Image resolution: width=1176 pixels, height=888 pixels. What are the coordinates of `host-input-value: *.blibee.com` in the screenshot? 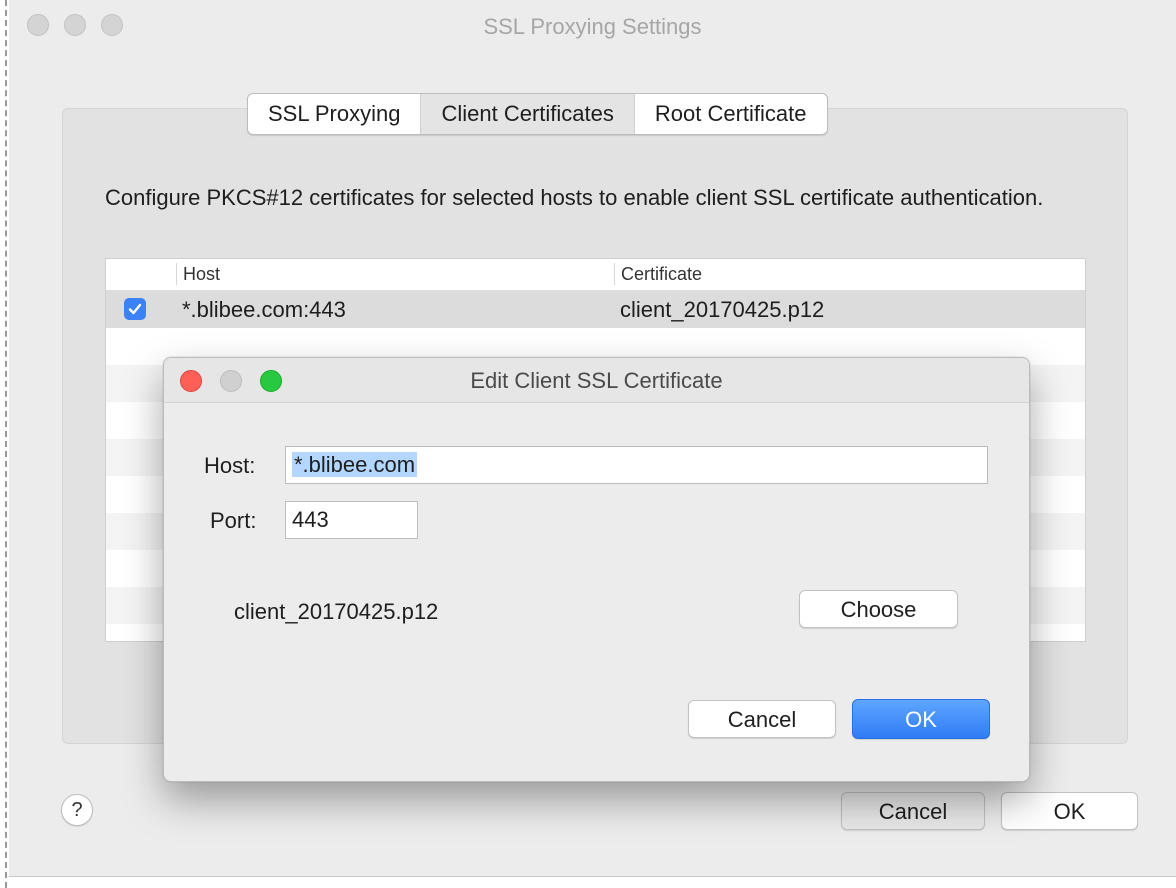 It's located at (355, 464).